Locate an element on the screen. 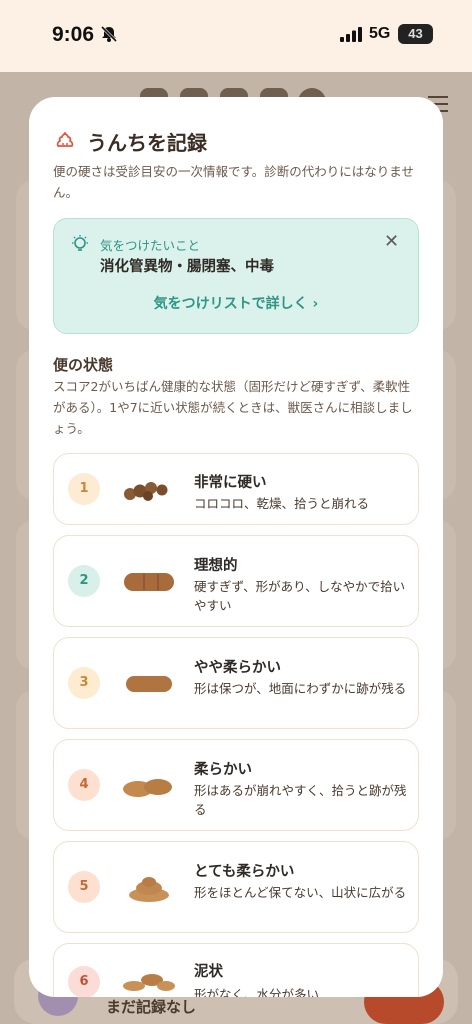 The width and height of the screenshot is (472, 1024). option-name: 泥状 is located at coordinates (208, 972).